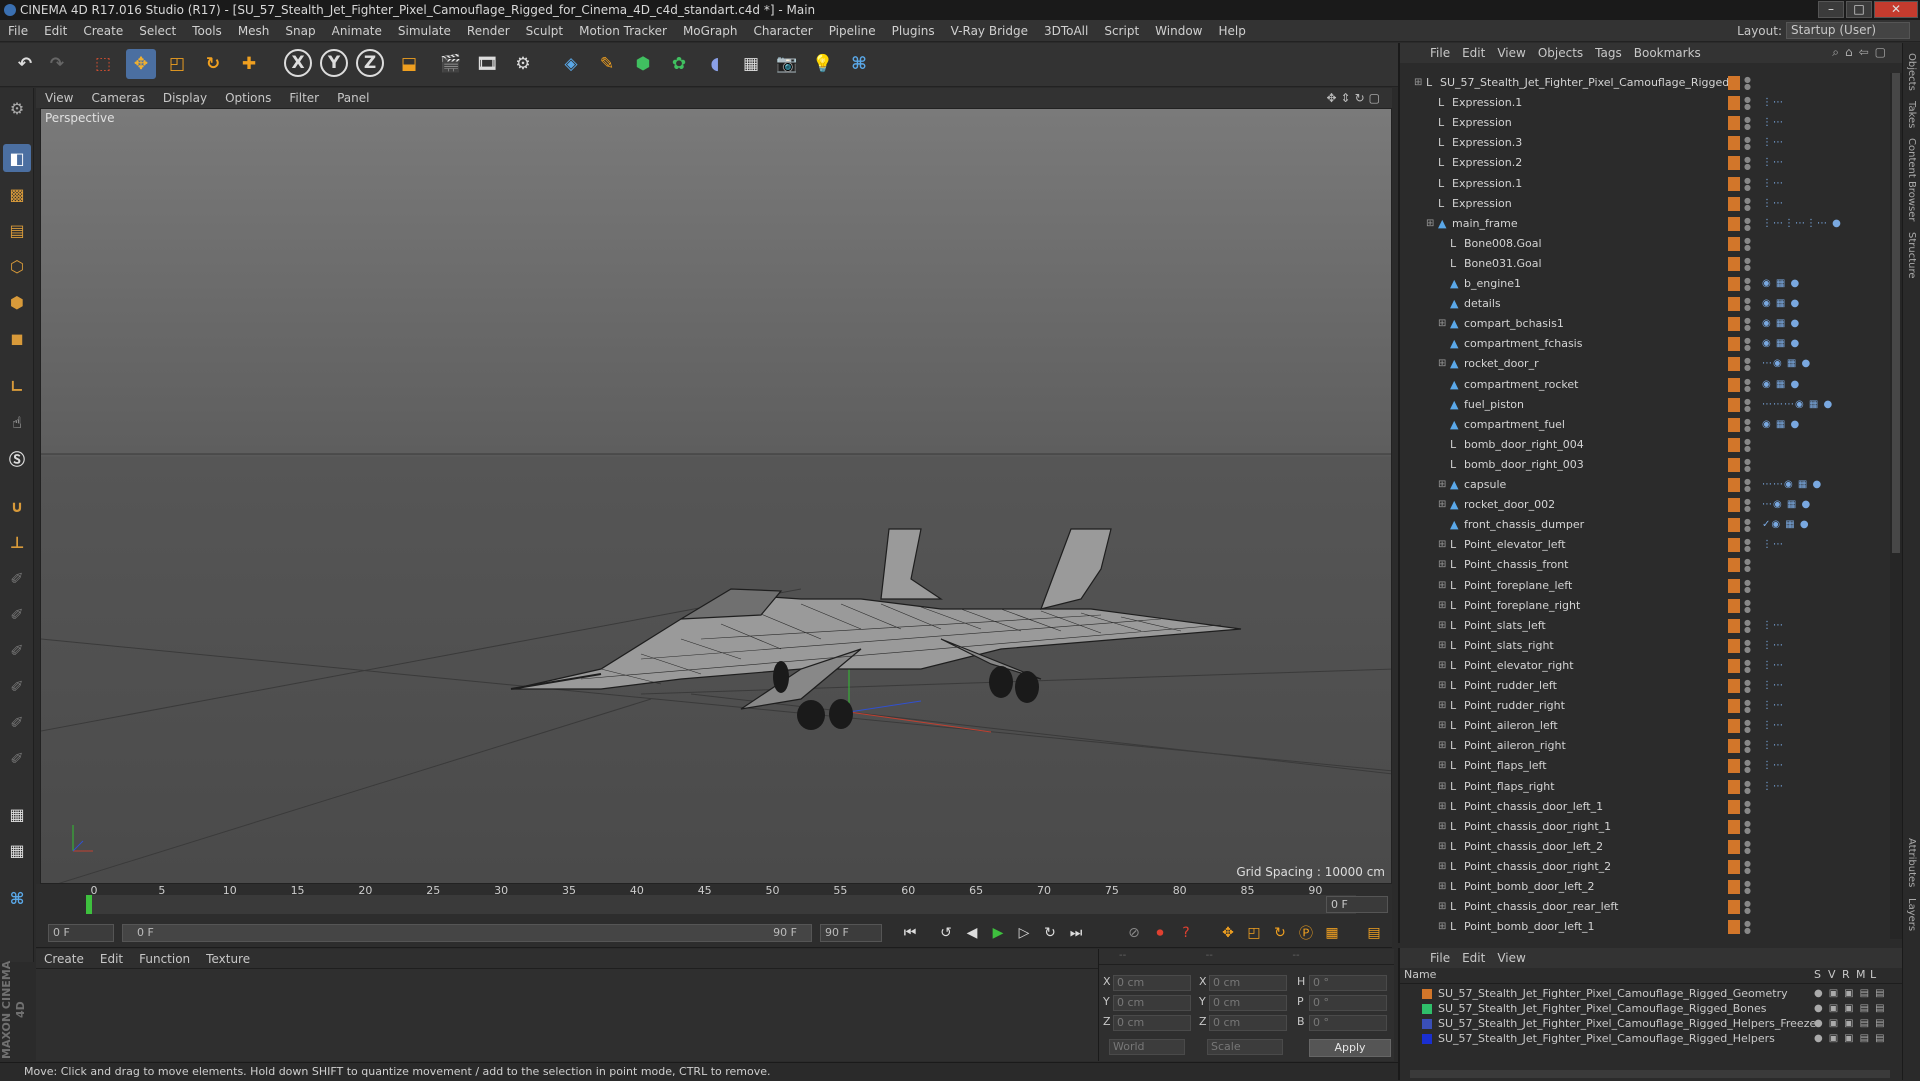  Describe the element at coordinates (207, 31) in the screenshot. I see `menu-tools: Tools` at that location.